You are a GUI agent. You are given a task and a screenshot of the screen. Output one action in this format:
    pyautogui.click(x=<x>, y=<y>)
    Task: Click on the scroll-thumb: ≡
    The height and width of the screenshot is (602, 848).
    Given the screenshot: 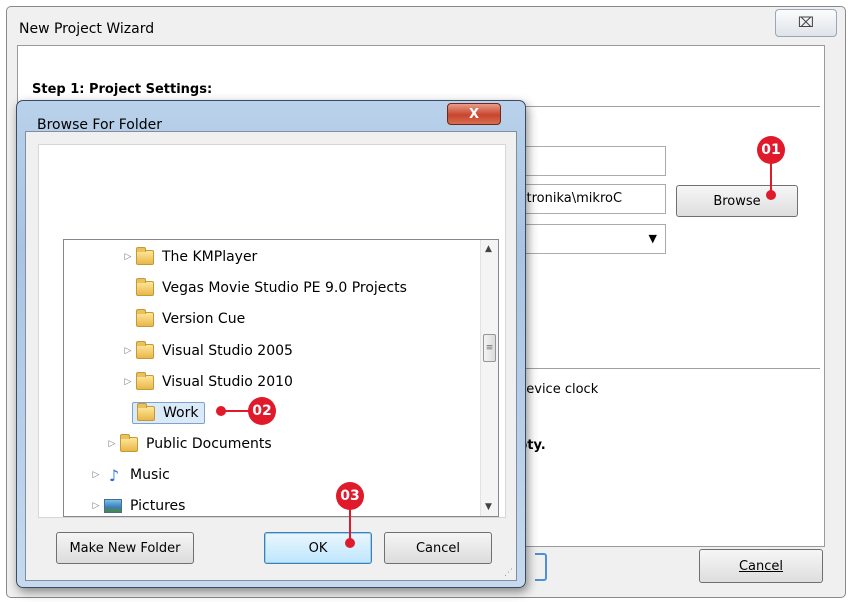 What is the action you would take?
    pyautogui.click(x=489, y=348)
    